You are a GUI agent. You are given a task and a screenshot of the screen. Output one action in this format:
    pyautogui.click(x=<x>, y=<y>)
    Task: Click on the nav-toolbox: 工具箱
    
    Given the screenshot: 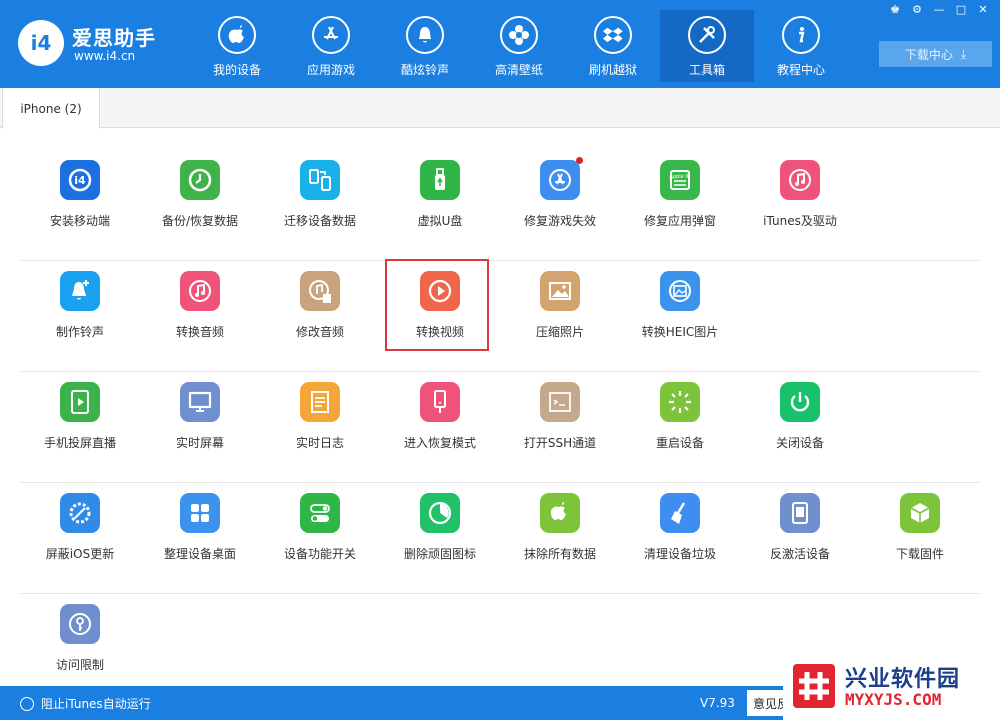 What is the action you would take?
    pyautogui.click(x=707, y=46)
    